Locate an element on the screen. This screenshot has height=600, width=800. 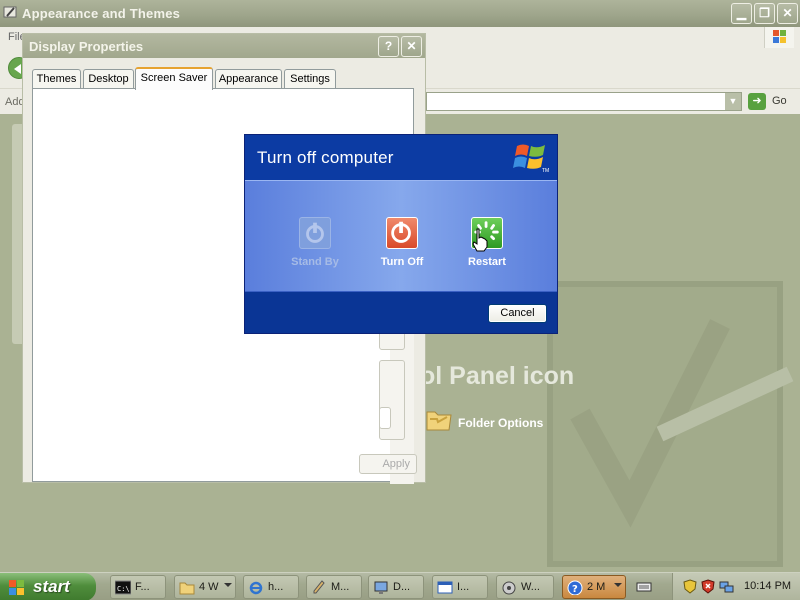
restart-label: Restart is located at coordinates (487, 262).